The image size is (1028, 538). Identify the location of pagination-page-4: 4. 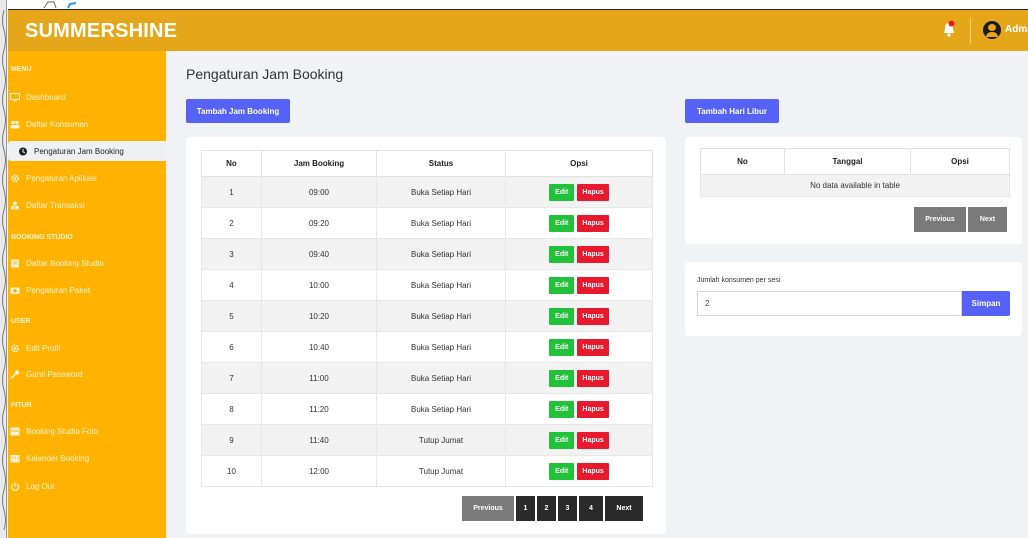
(591, 508).